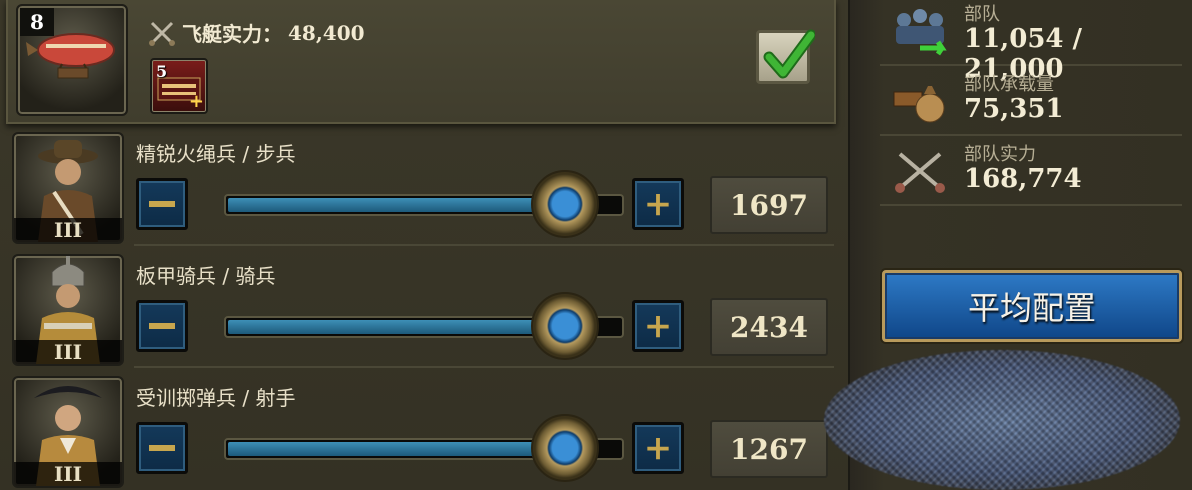 The width and height of the screenshot is (1192, 490). I want to click on unit-portrait-cavalry: III, so click(68, 310).